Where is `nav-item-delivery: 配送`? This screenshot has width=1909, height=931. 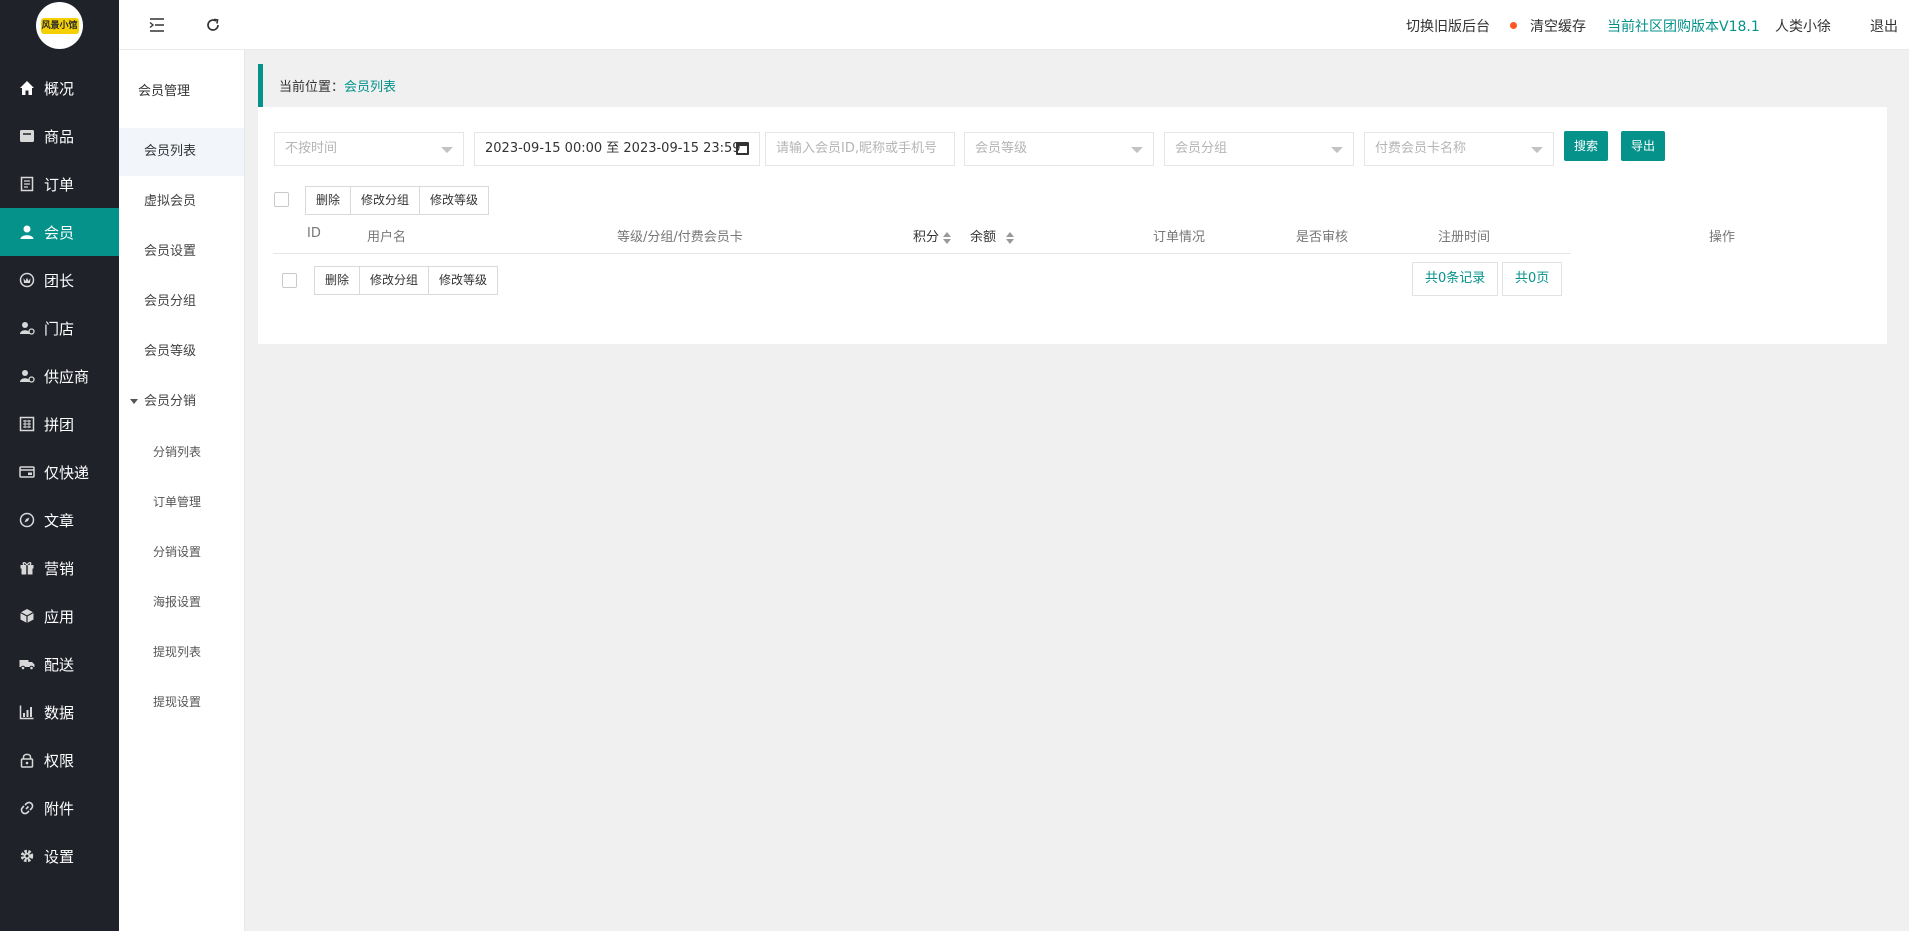 nav-item-delivery: 配送 is located at coordinates (59, 664).